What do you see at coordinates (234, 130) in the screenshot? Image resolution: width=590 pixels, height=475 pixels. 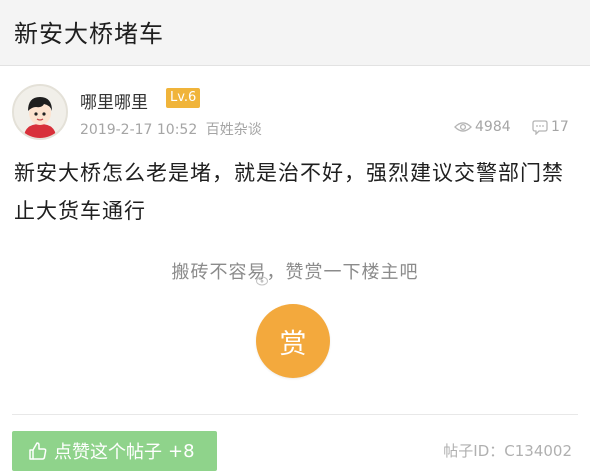 I see `forum-name: 百姓杂谈` at bounding box center [234, 130].